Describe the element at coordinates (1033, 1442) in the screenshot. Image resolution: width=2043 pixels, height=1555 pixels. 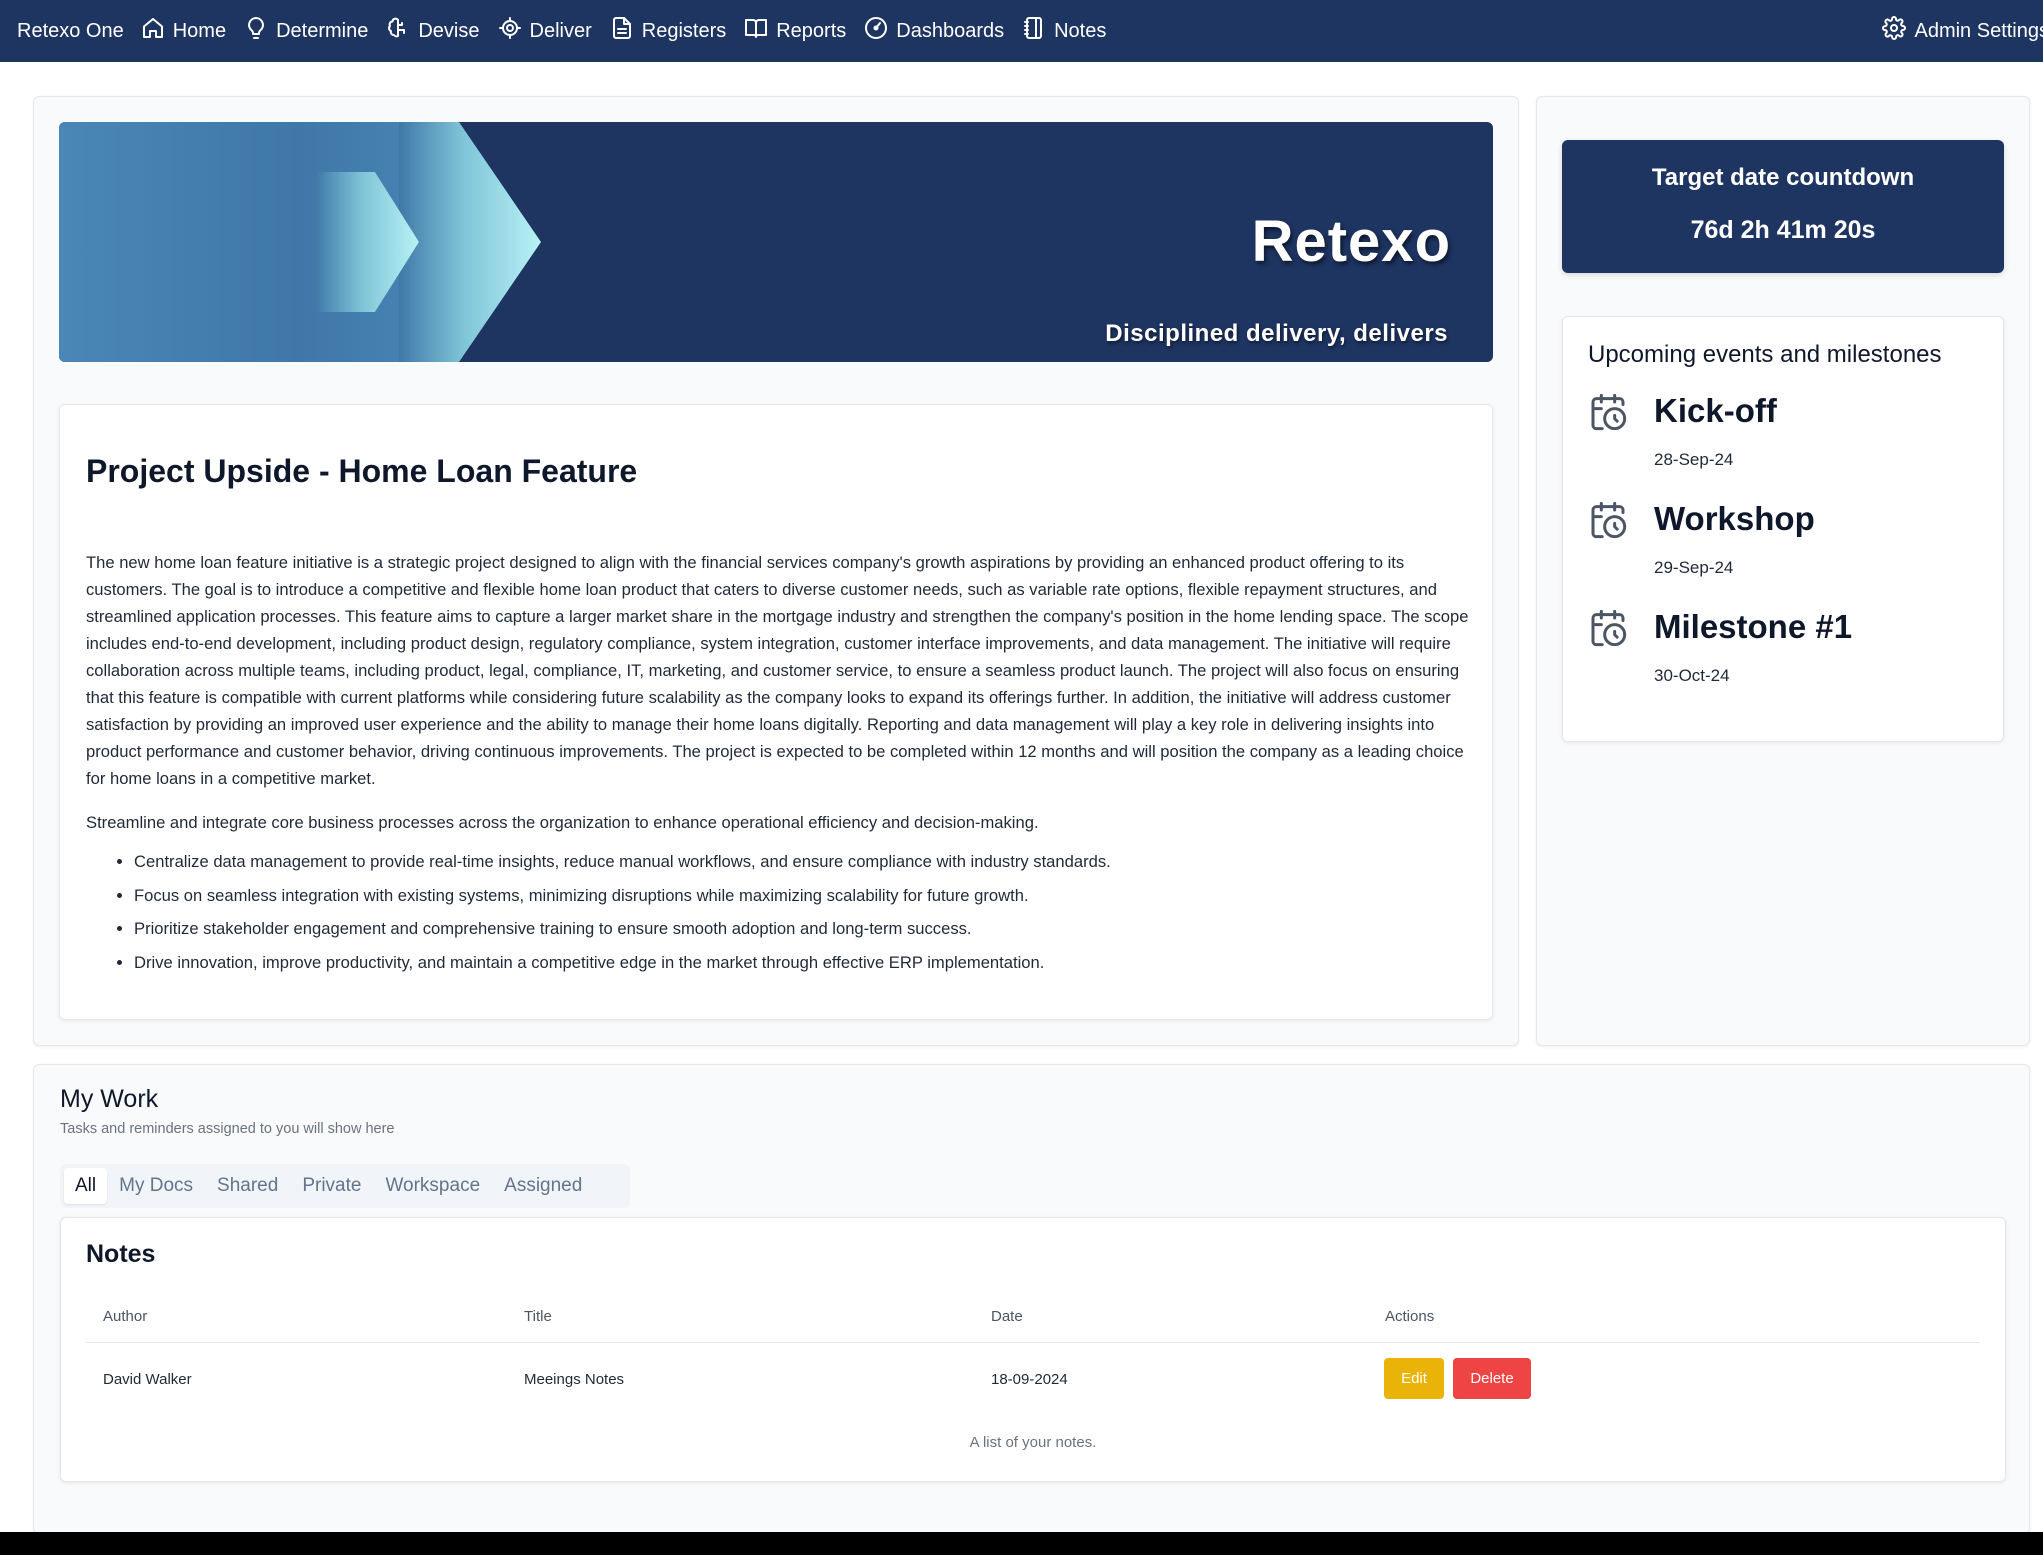
I see `table-caption: A list of your notes.` at that location.